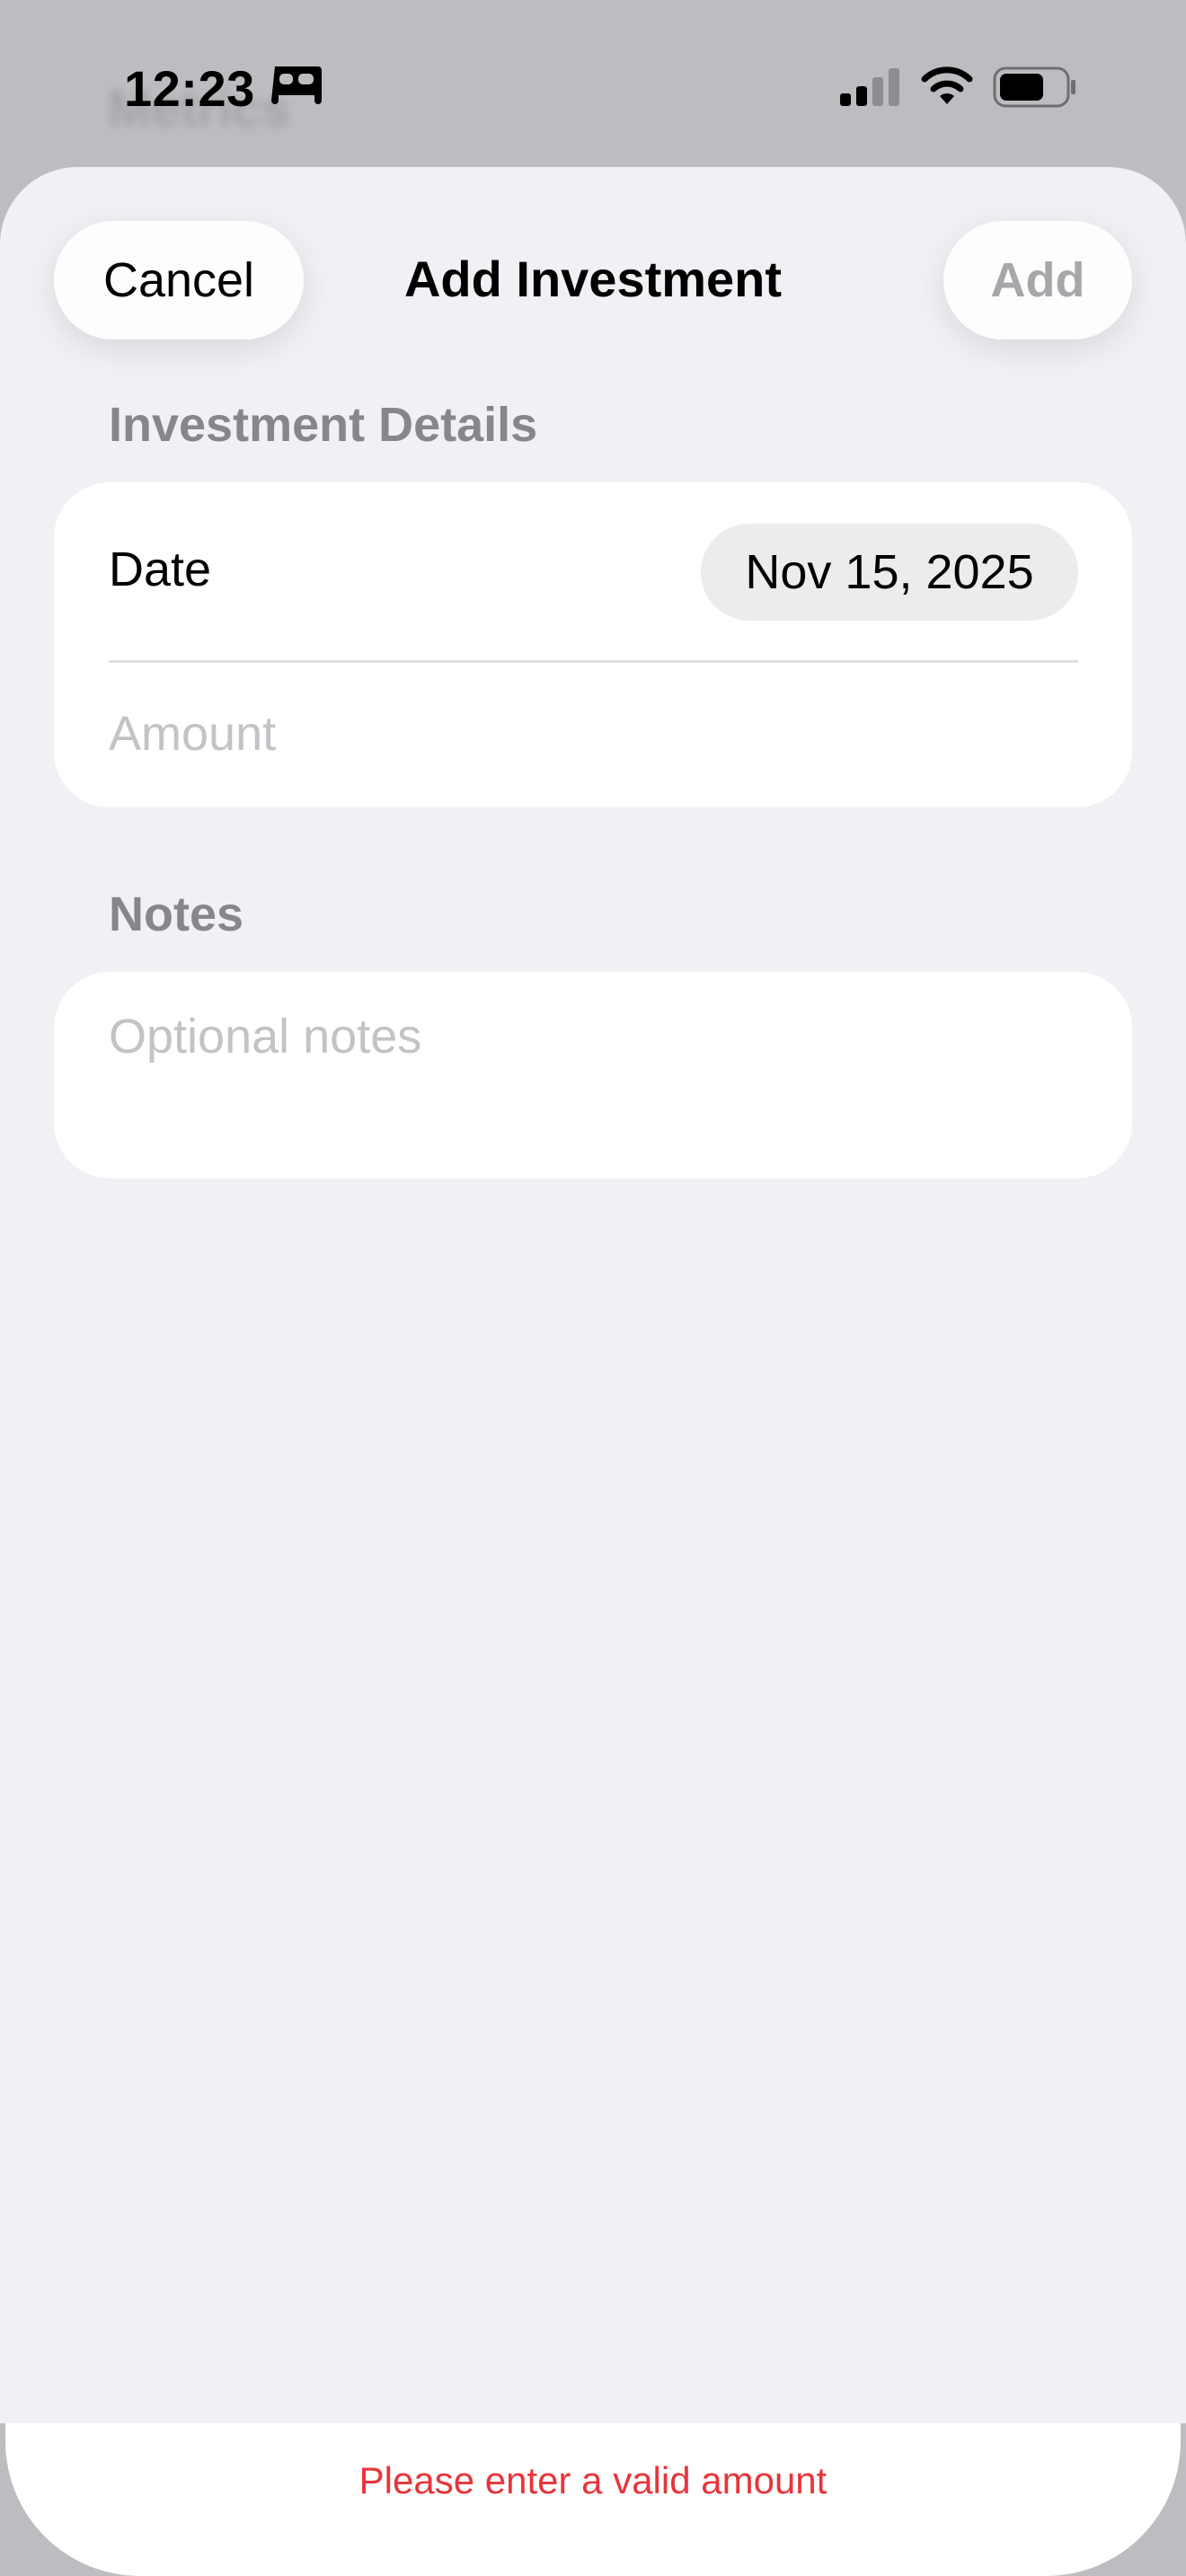  Describe the element at coordinates (176, 914) in the screenshot. I see `notes-header: Notes` at that location.